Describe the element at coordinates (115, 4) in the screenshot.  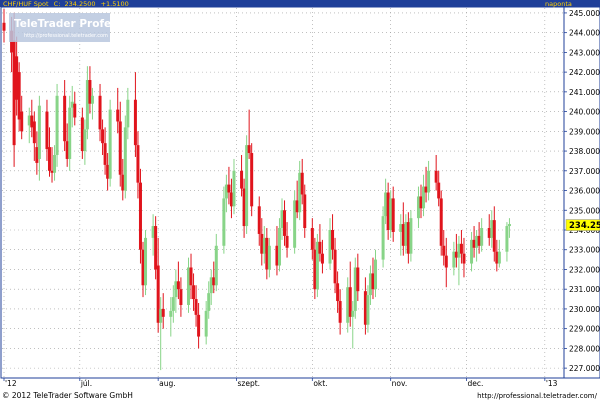
I see `change-value: +1.5100` at that location.